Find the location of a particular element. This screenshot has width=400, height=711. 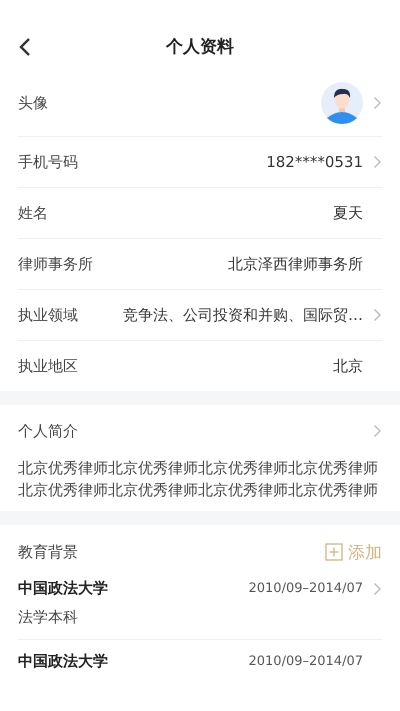

field-label: 执业领域 is located at coordinates (48, 315).